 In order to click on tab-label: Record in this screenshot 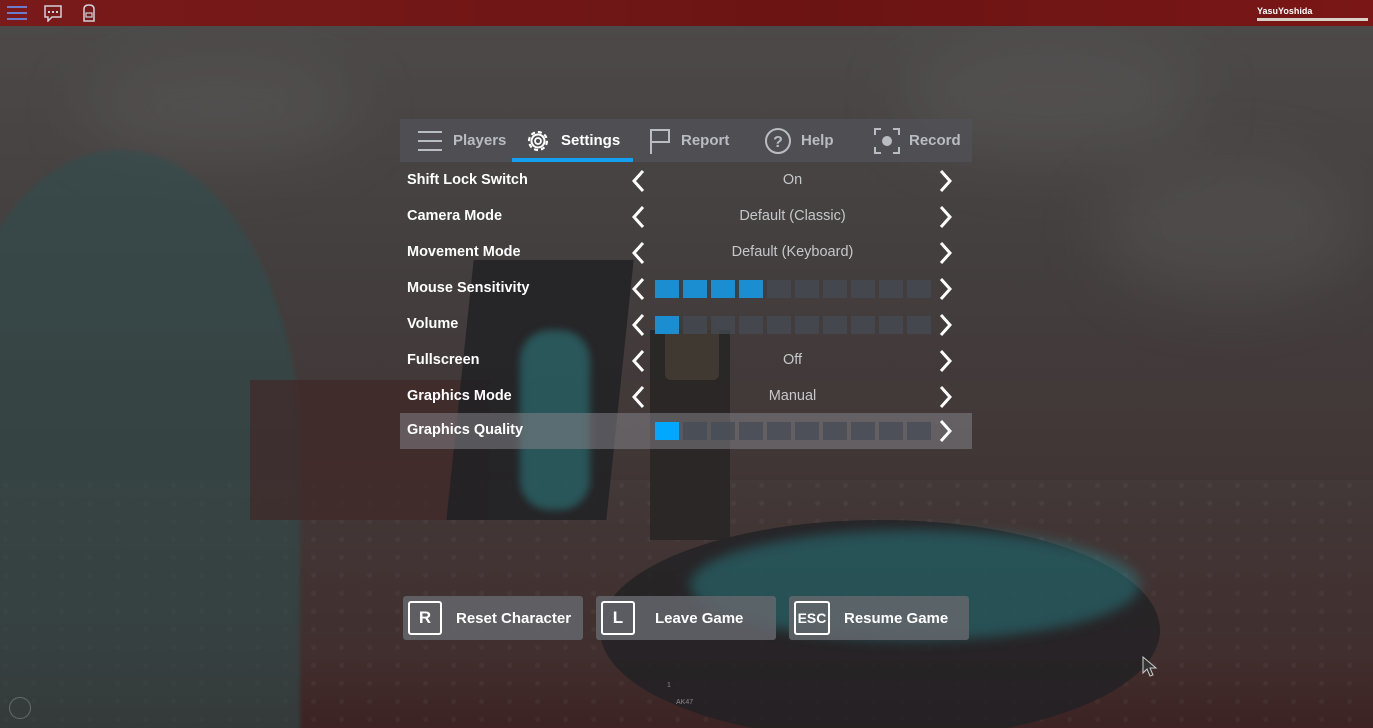, I will do `click(935, 140)`.